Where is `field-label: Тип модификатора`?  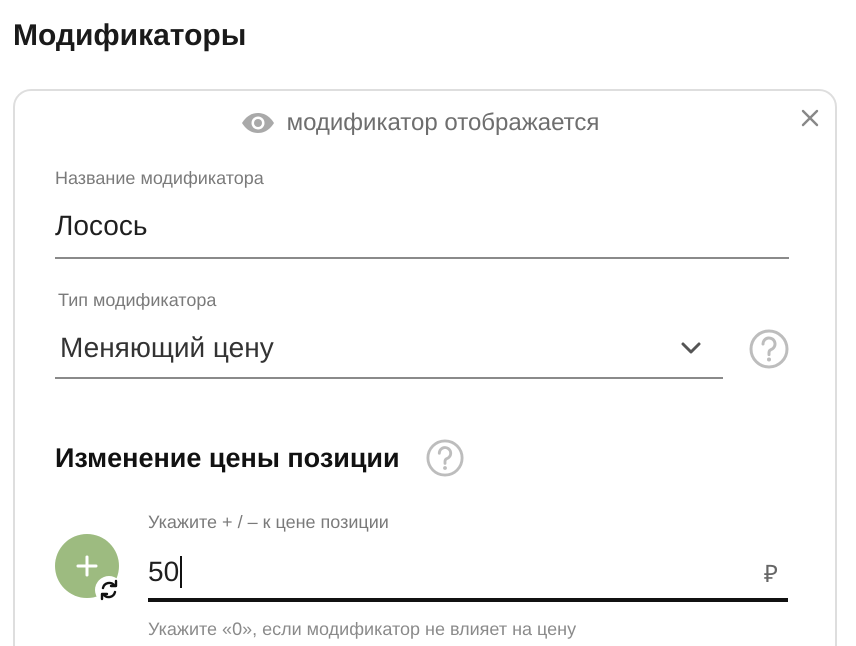 field-label: Тип модификатора is located at coordinates (137, 300).